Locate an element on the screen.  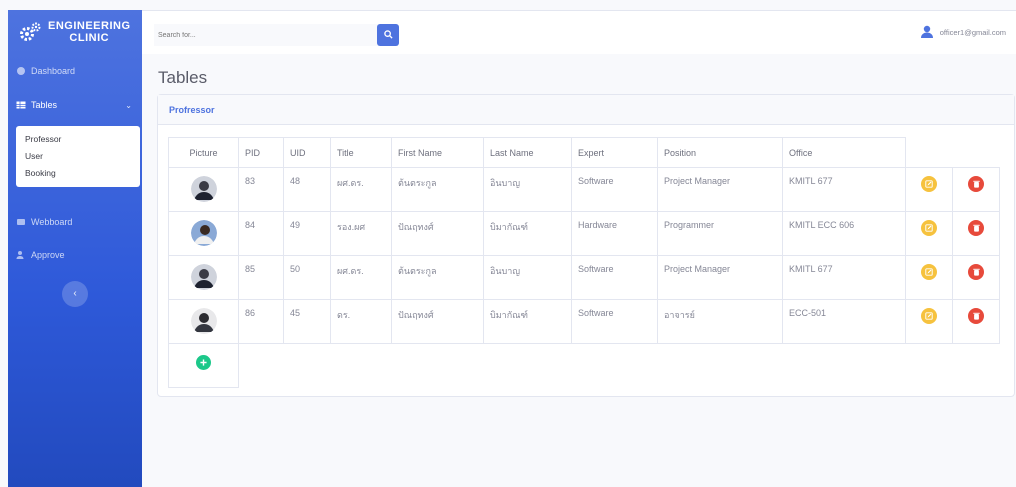
sidebar-item-label: Dashboard is located at coordinates (53, 71).